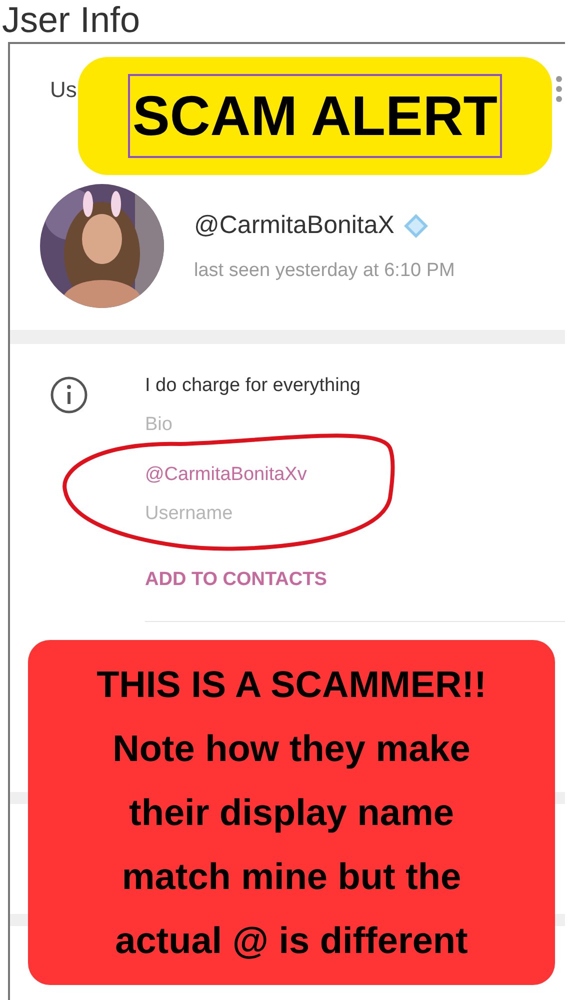 This screenshot has height=1000, width=577. I want to click on alert-text: SCAM ALERT, so click(315, 116).